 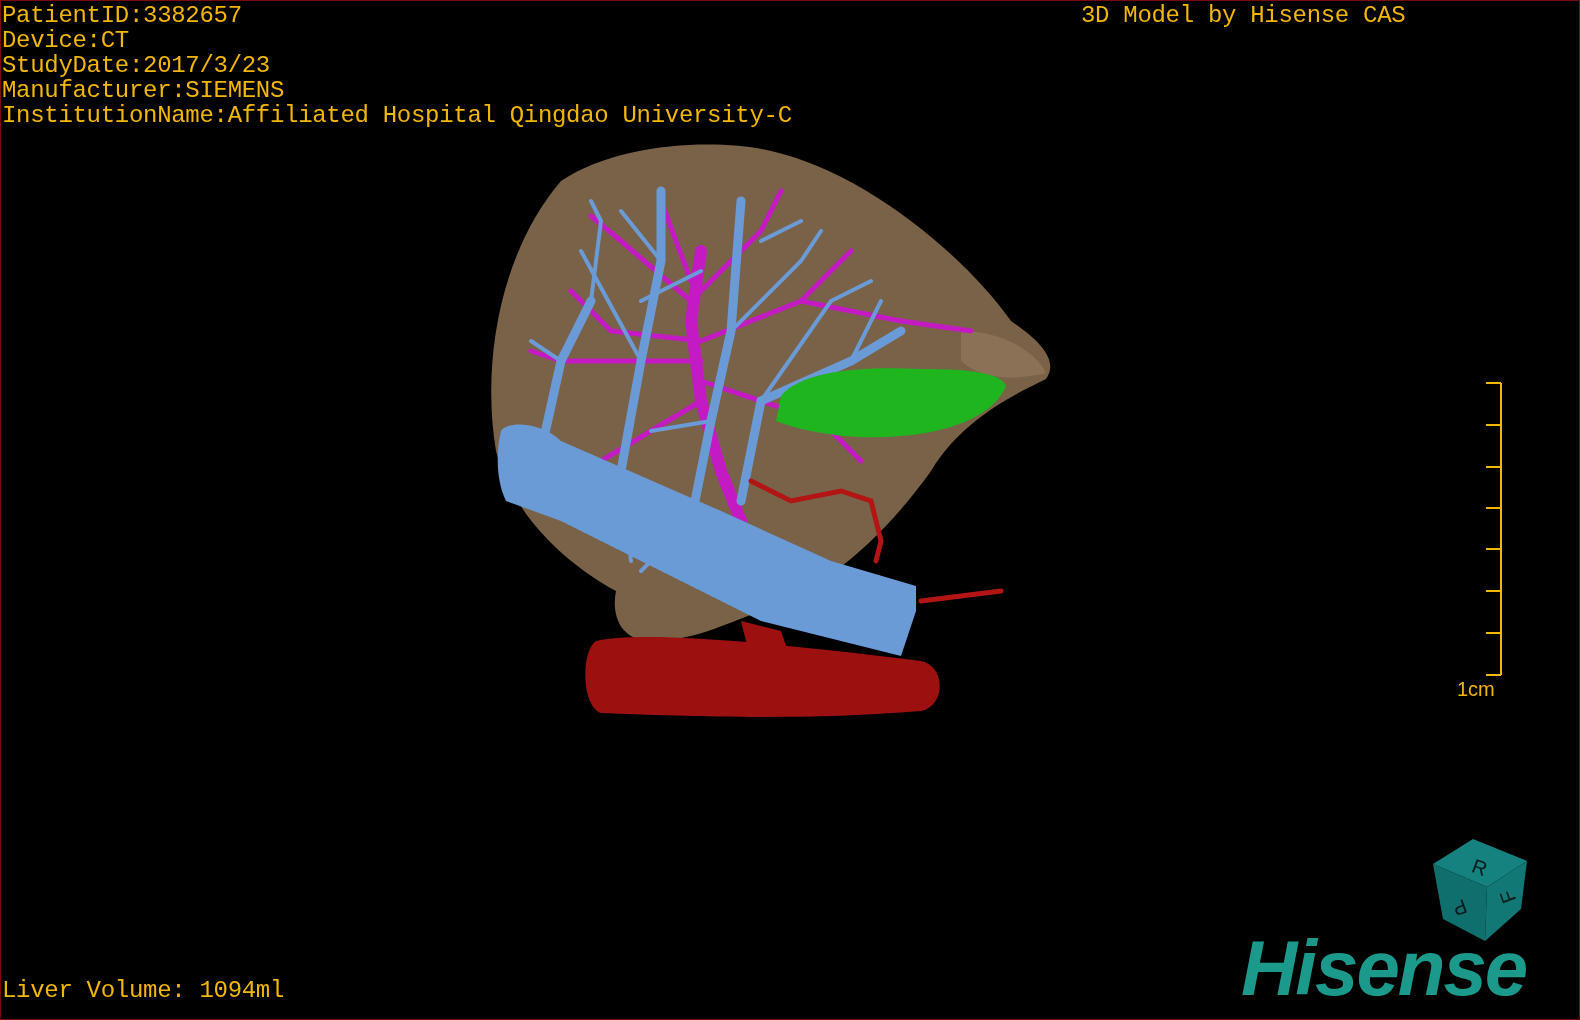 I want to click on cube-face-label: P, so click(x=1459, y=908).